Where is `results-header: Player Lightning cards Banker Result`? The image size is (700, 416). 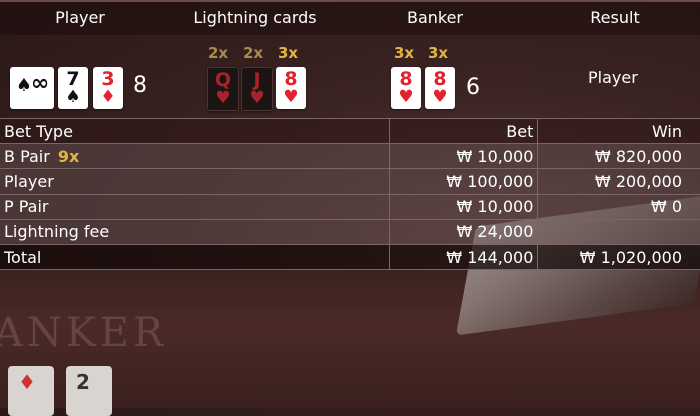 results-header: Player Lightning cards Banker Result is located at coordinates (350, 17).